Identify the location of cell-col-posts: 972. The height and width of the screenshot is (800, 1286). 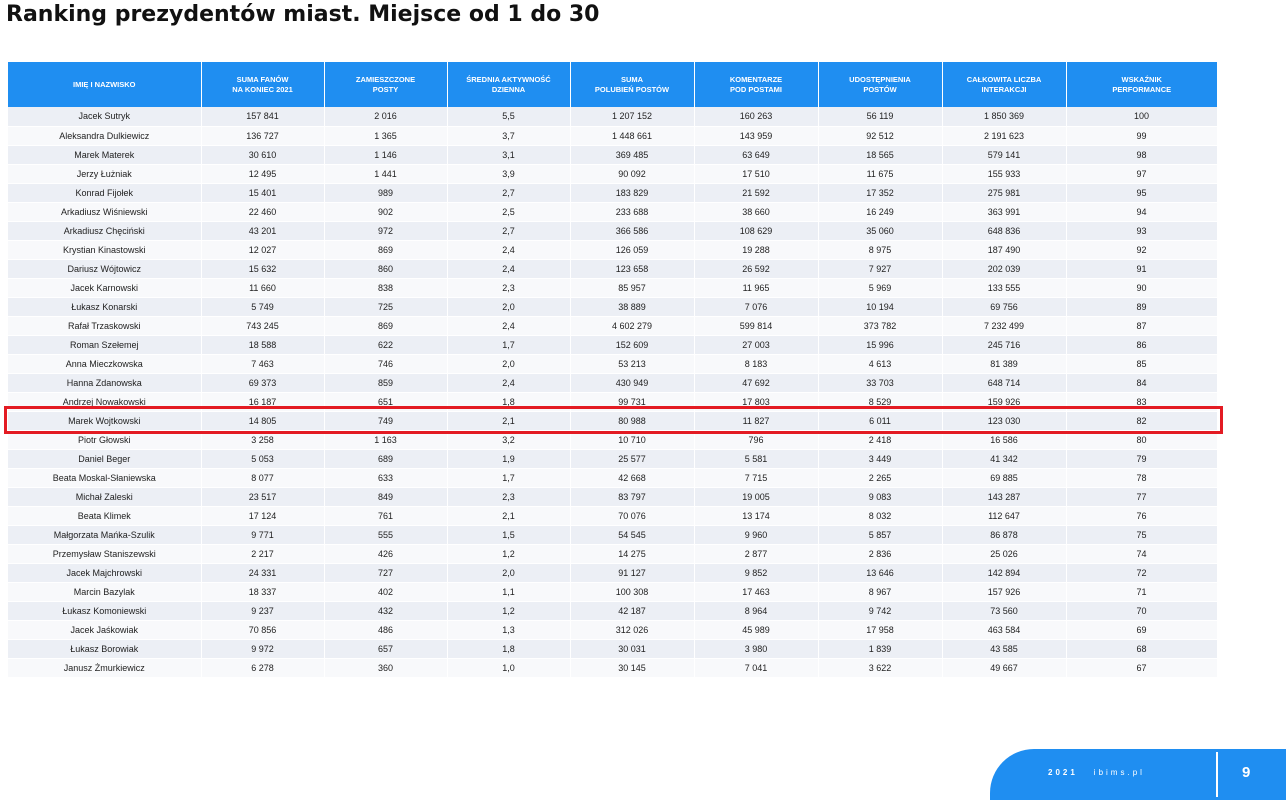
(386, 231).